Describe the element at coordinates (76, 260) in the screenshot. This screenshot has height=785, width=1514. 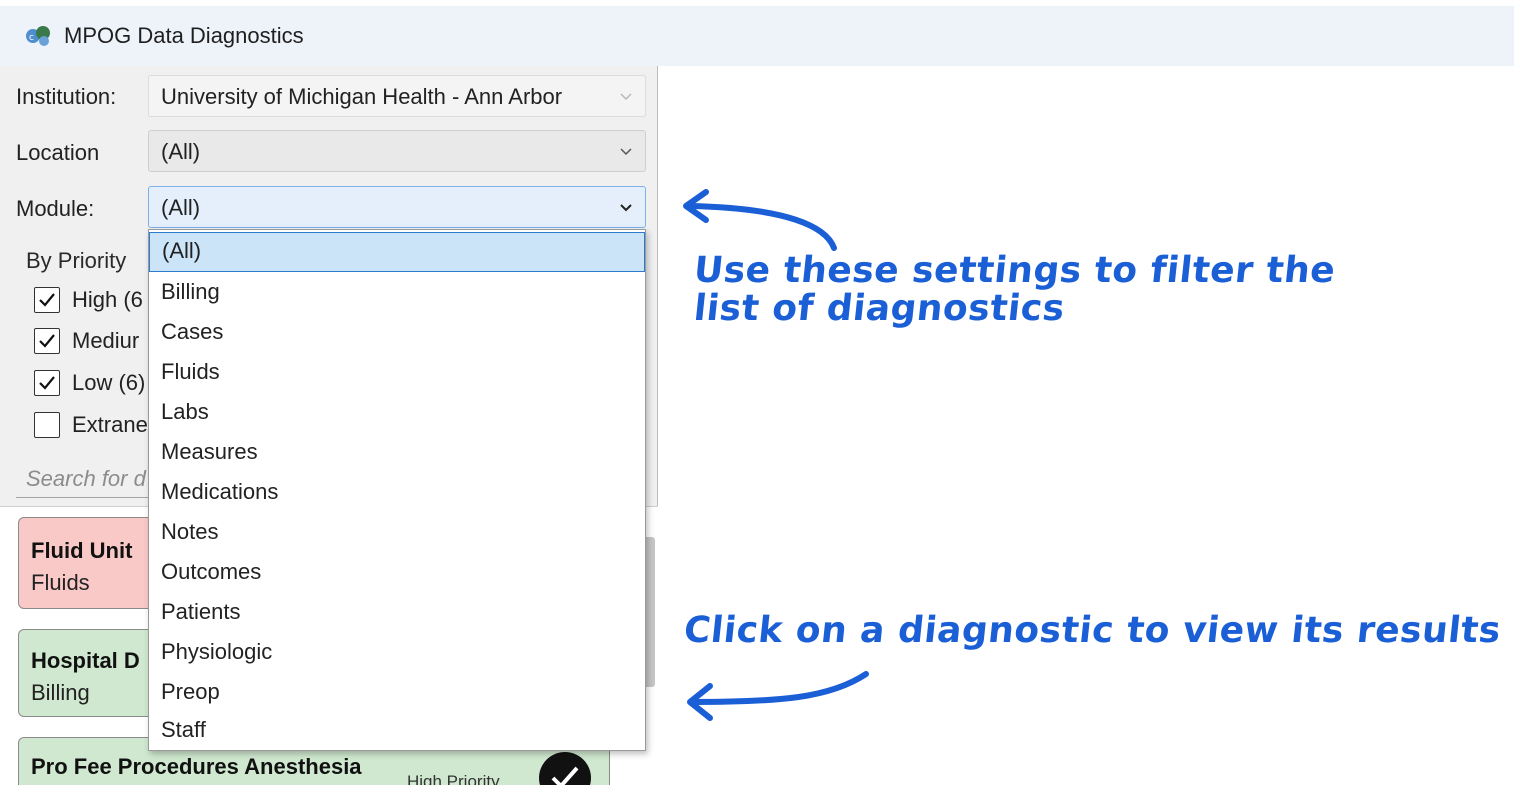
I see `priority-group-label: By Priority` at that location.